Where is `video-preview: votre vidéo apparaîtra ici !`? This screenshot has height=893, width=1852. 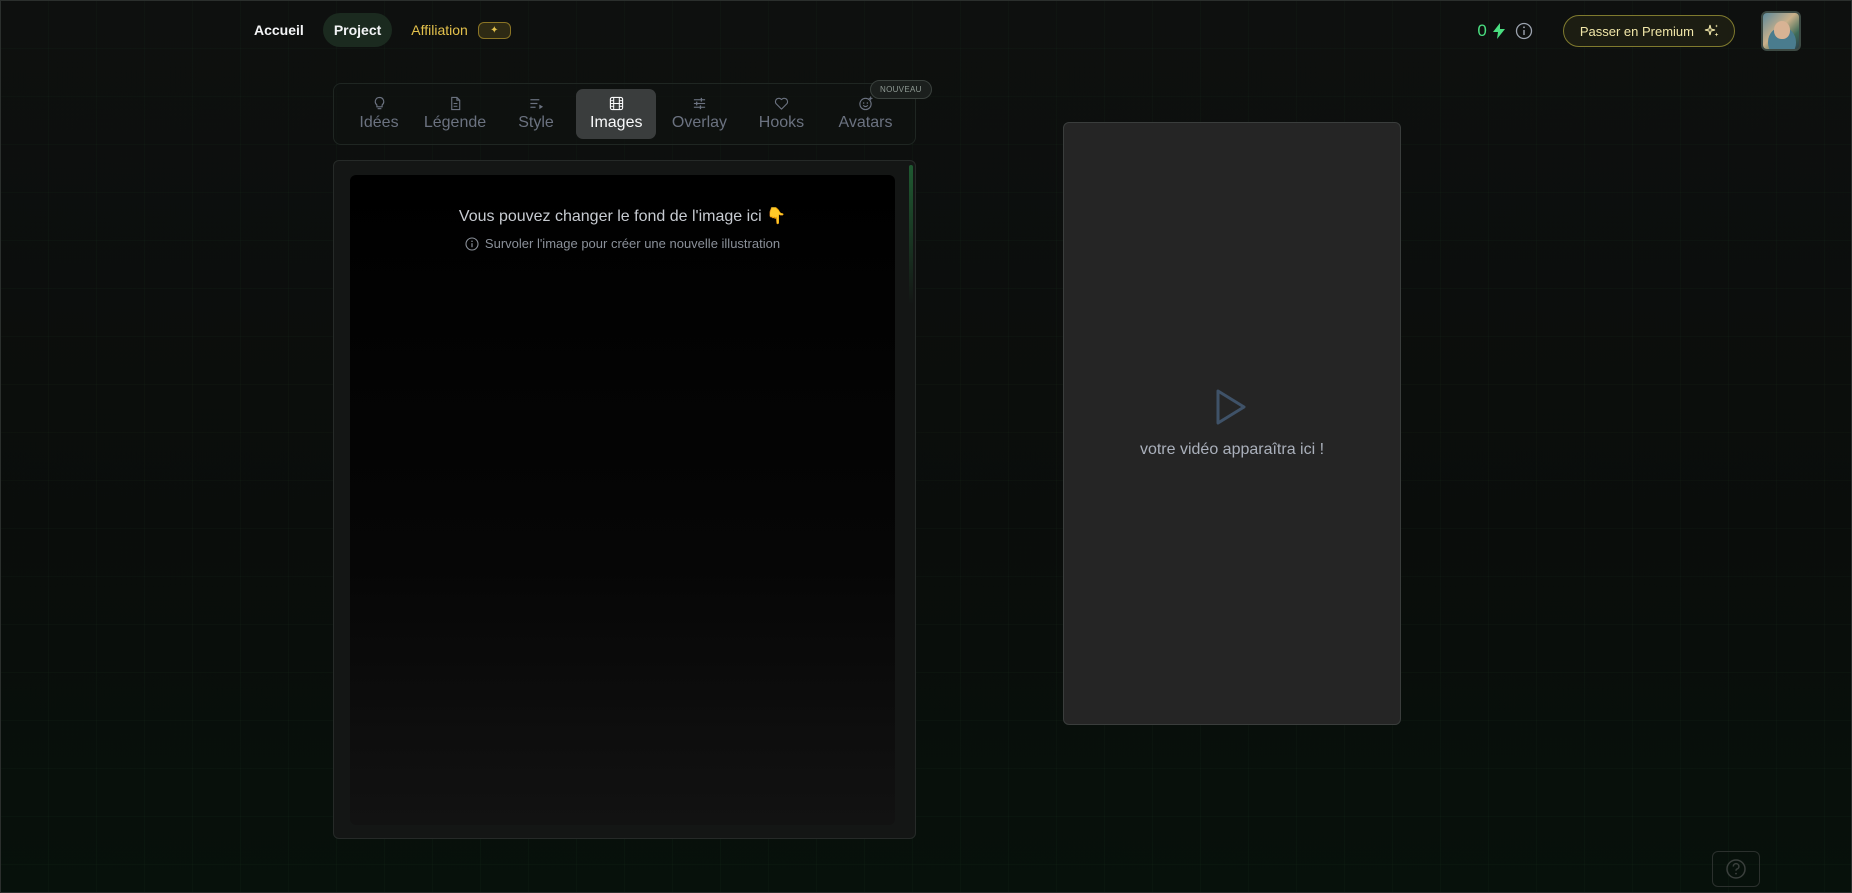
video-preview: votre vidéo apparaîtra ici ! is located at coordinates (1232, 423).